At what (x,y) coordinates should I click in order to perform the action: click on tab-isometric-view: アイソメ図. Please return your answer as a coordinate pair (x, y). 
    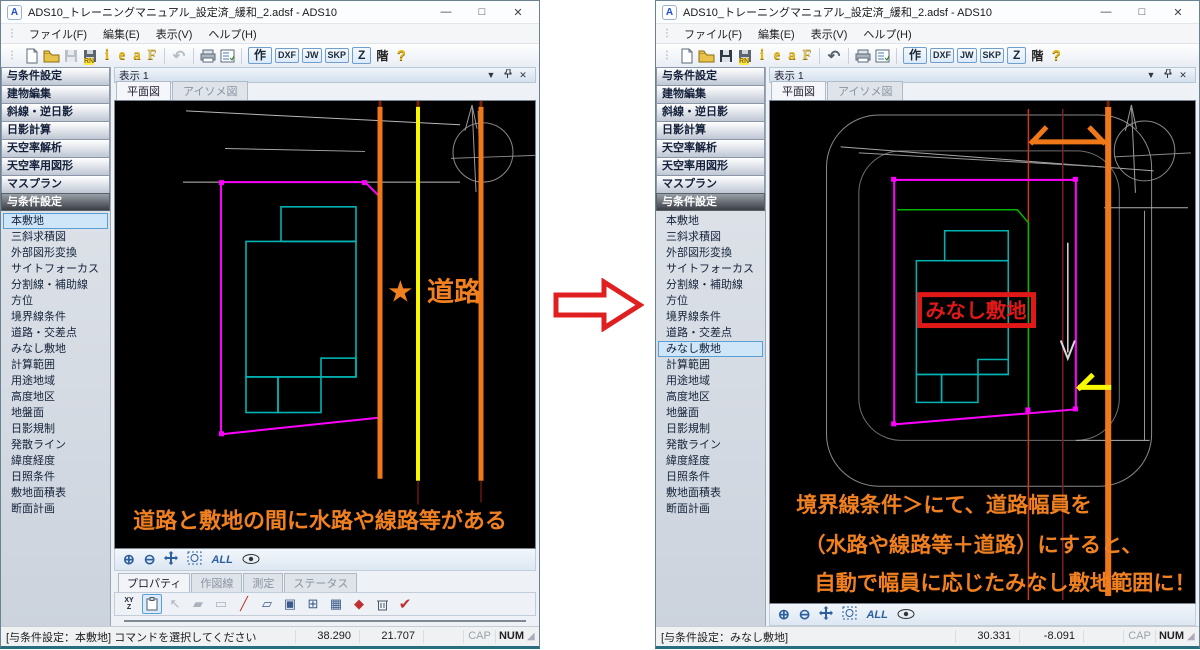
    Looking at the image, I should click on (865, 90).